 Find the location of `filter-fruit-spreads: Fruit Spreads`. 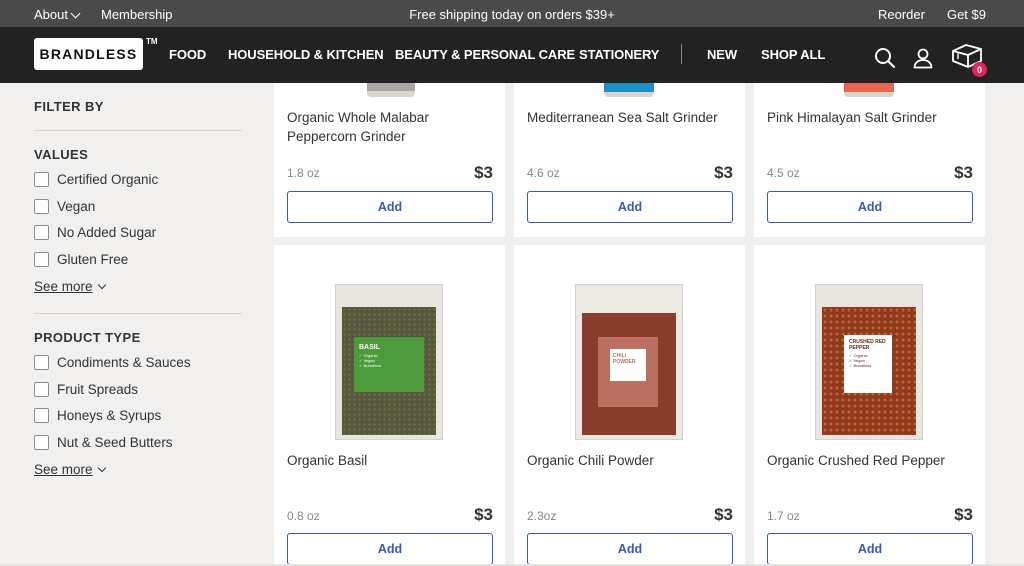

filter-fruit-spreads: Fruit Spreads is located at coordinates (86, 389).